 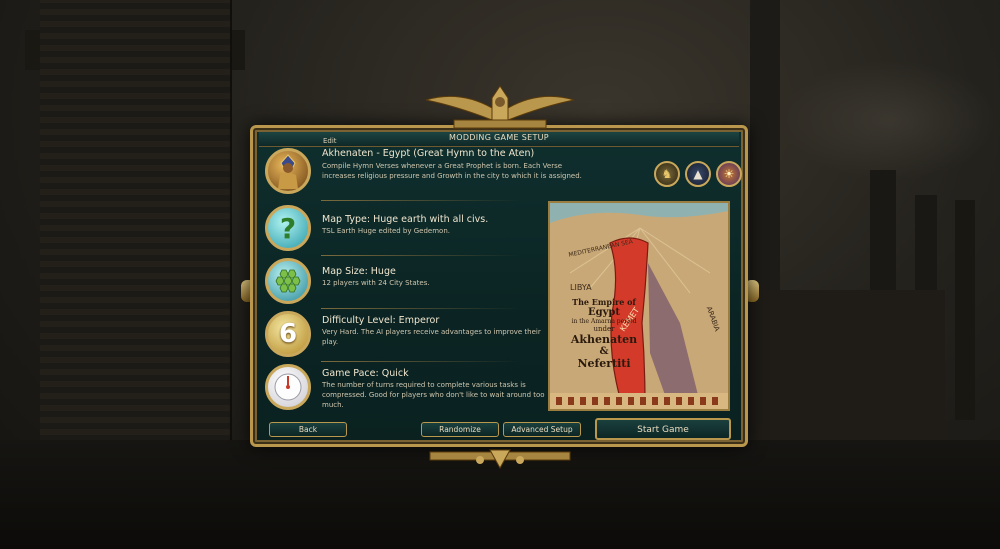 I want to click on map-label-libya: LIBYA, so click(x=581, y=287).